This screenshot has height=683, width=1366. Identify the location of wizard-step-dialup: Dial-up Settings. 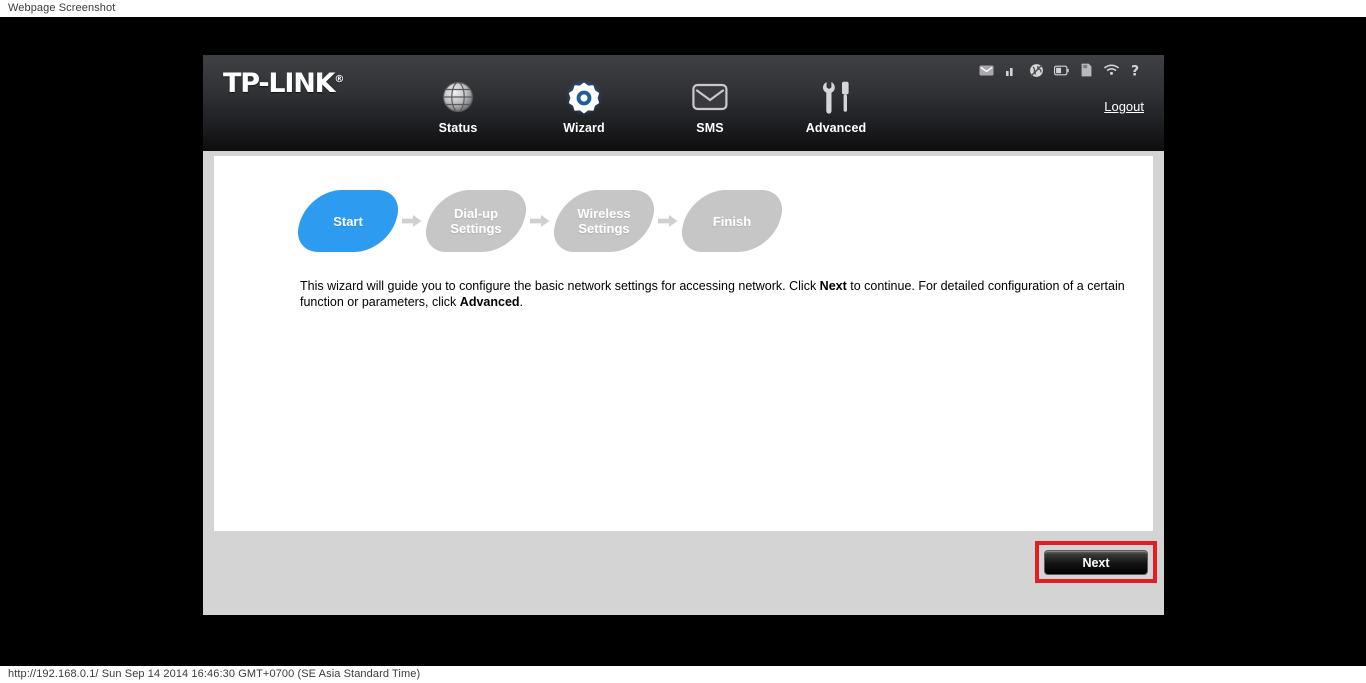
(476, 221).